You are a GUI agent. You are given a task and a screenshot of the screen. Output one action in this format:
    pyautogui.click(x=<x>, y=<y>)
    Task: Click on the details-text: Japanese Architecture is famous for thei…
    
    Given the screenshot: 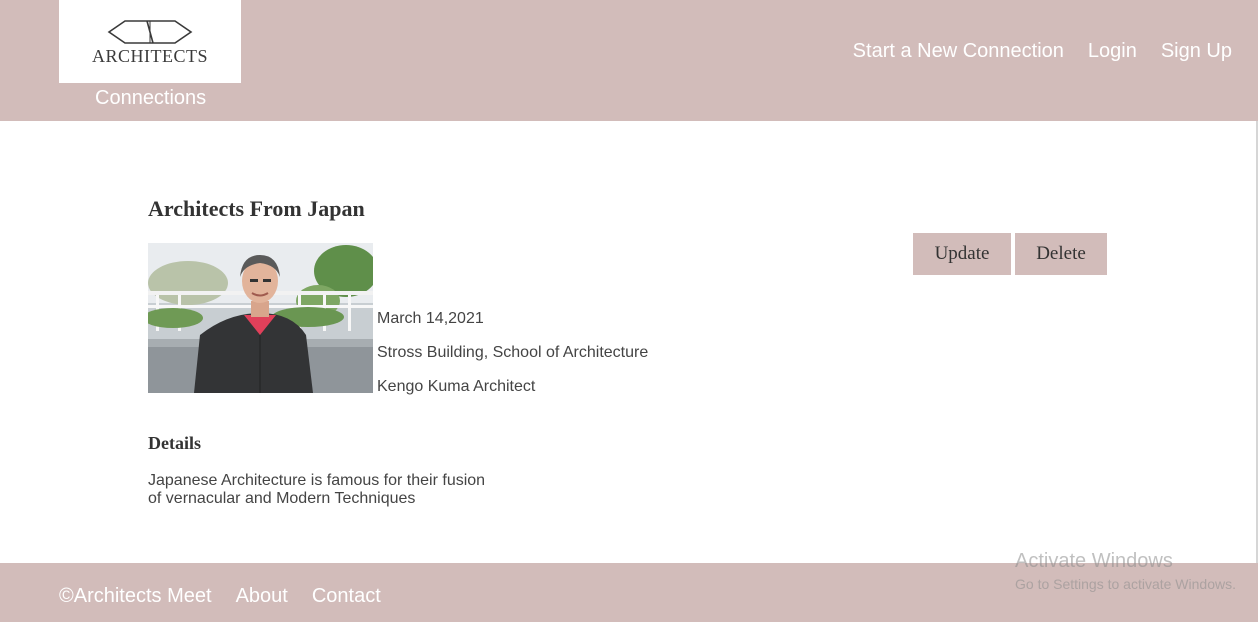 What is the action you would take?
    pyautogui.click(x=317, y=489)
    